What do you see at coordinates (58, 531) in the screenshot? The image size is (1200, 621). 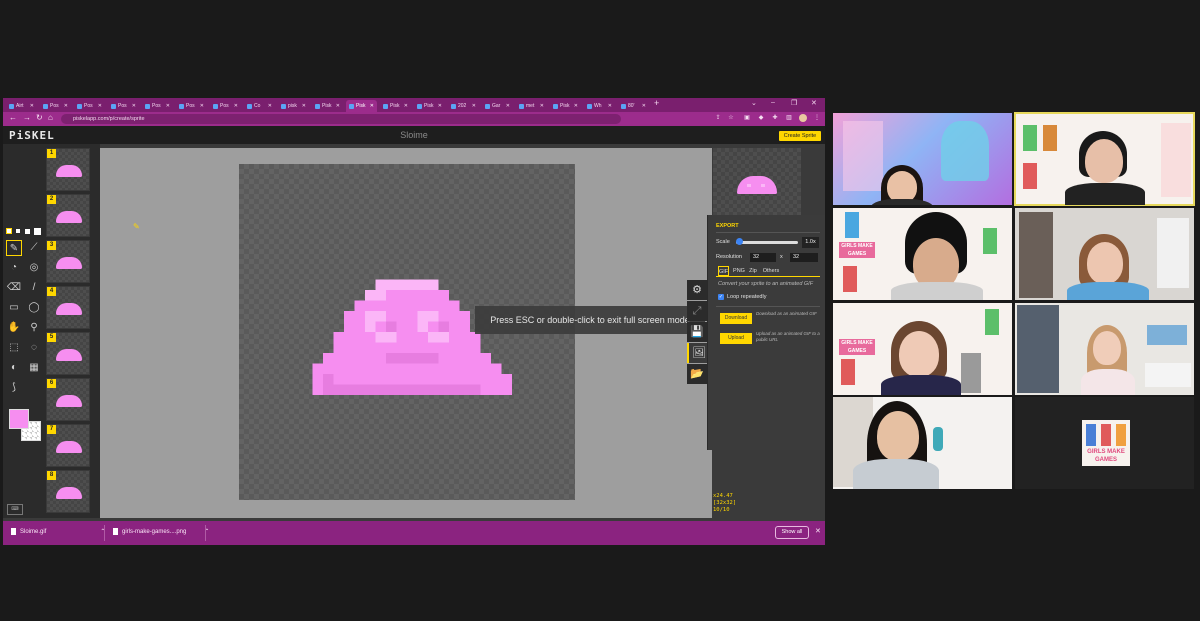 I see `download-item: Sloime.gif ⌃` at bounding box center [58, 531].